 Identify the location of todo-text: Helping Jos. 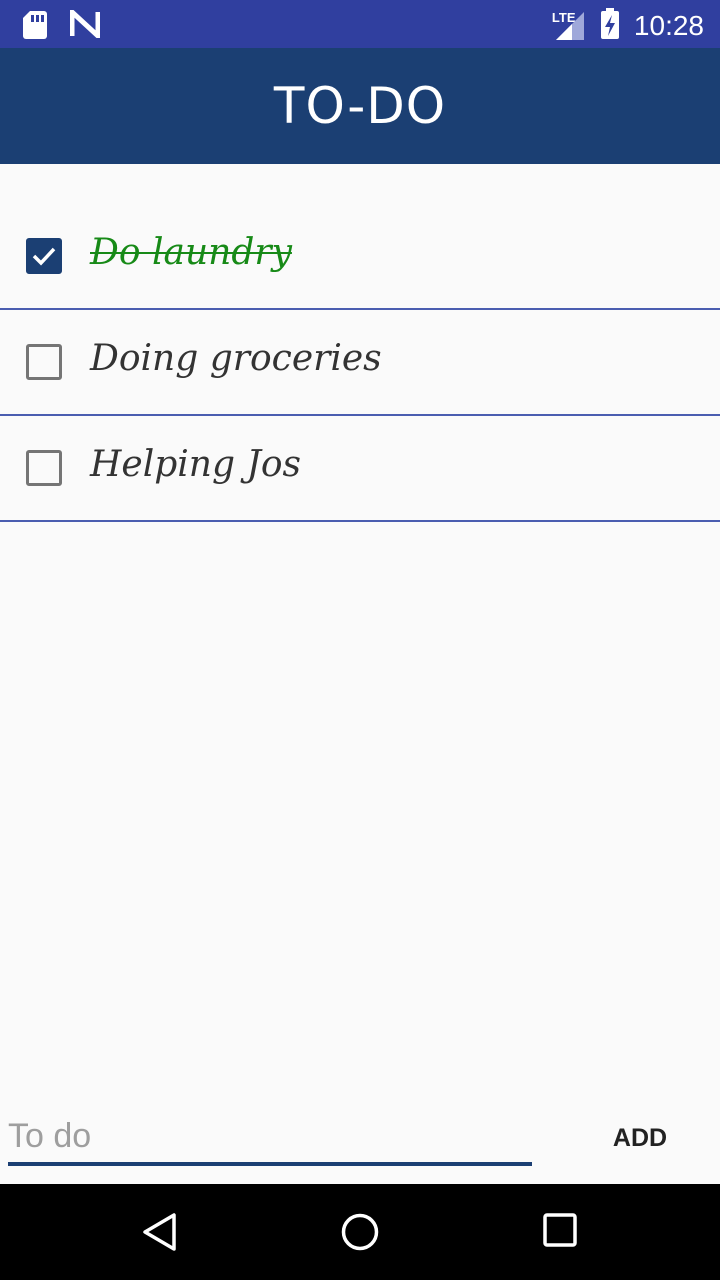
(196, 464).